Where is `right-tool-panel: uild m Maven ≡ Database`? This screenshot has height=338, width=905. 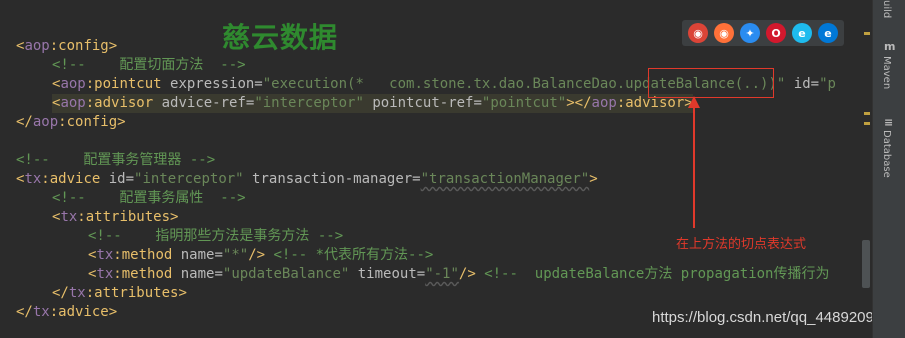 right-tool-panel: uild m Maven ≡ Database is located at coordinates (888, 169).